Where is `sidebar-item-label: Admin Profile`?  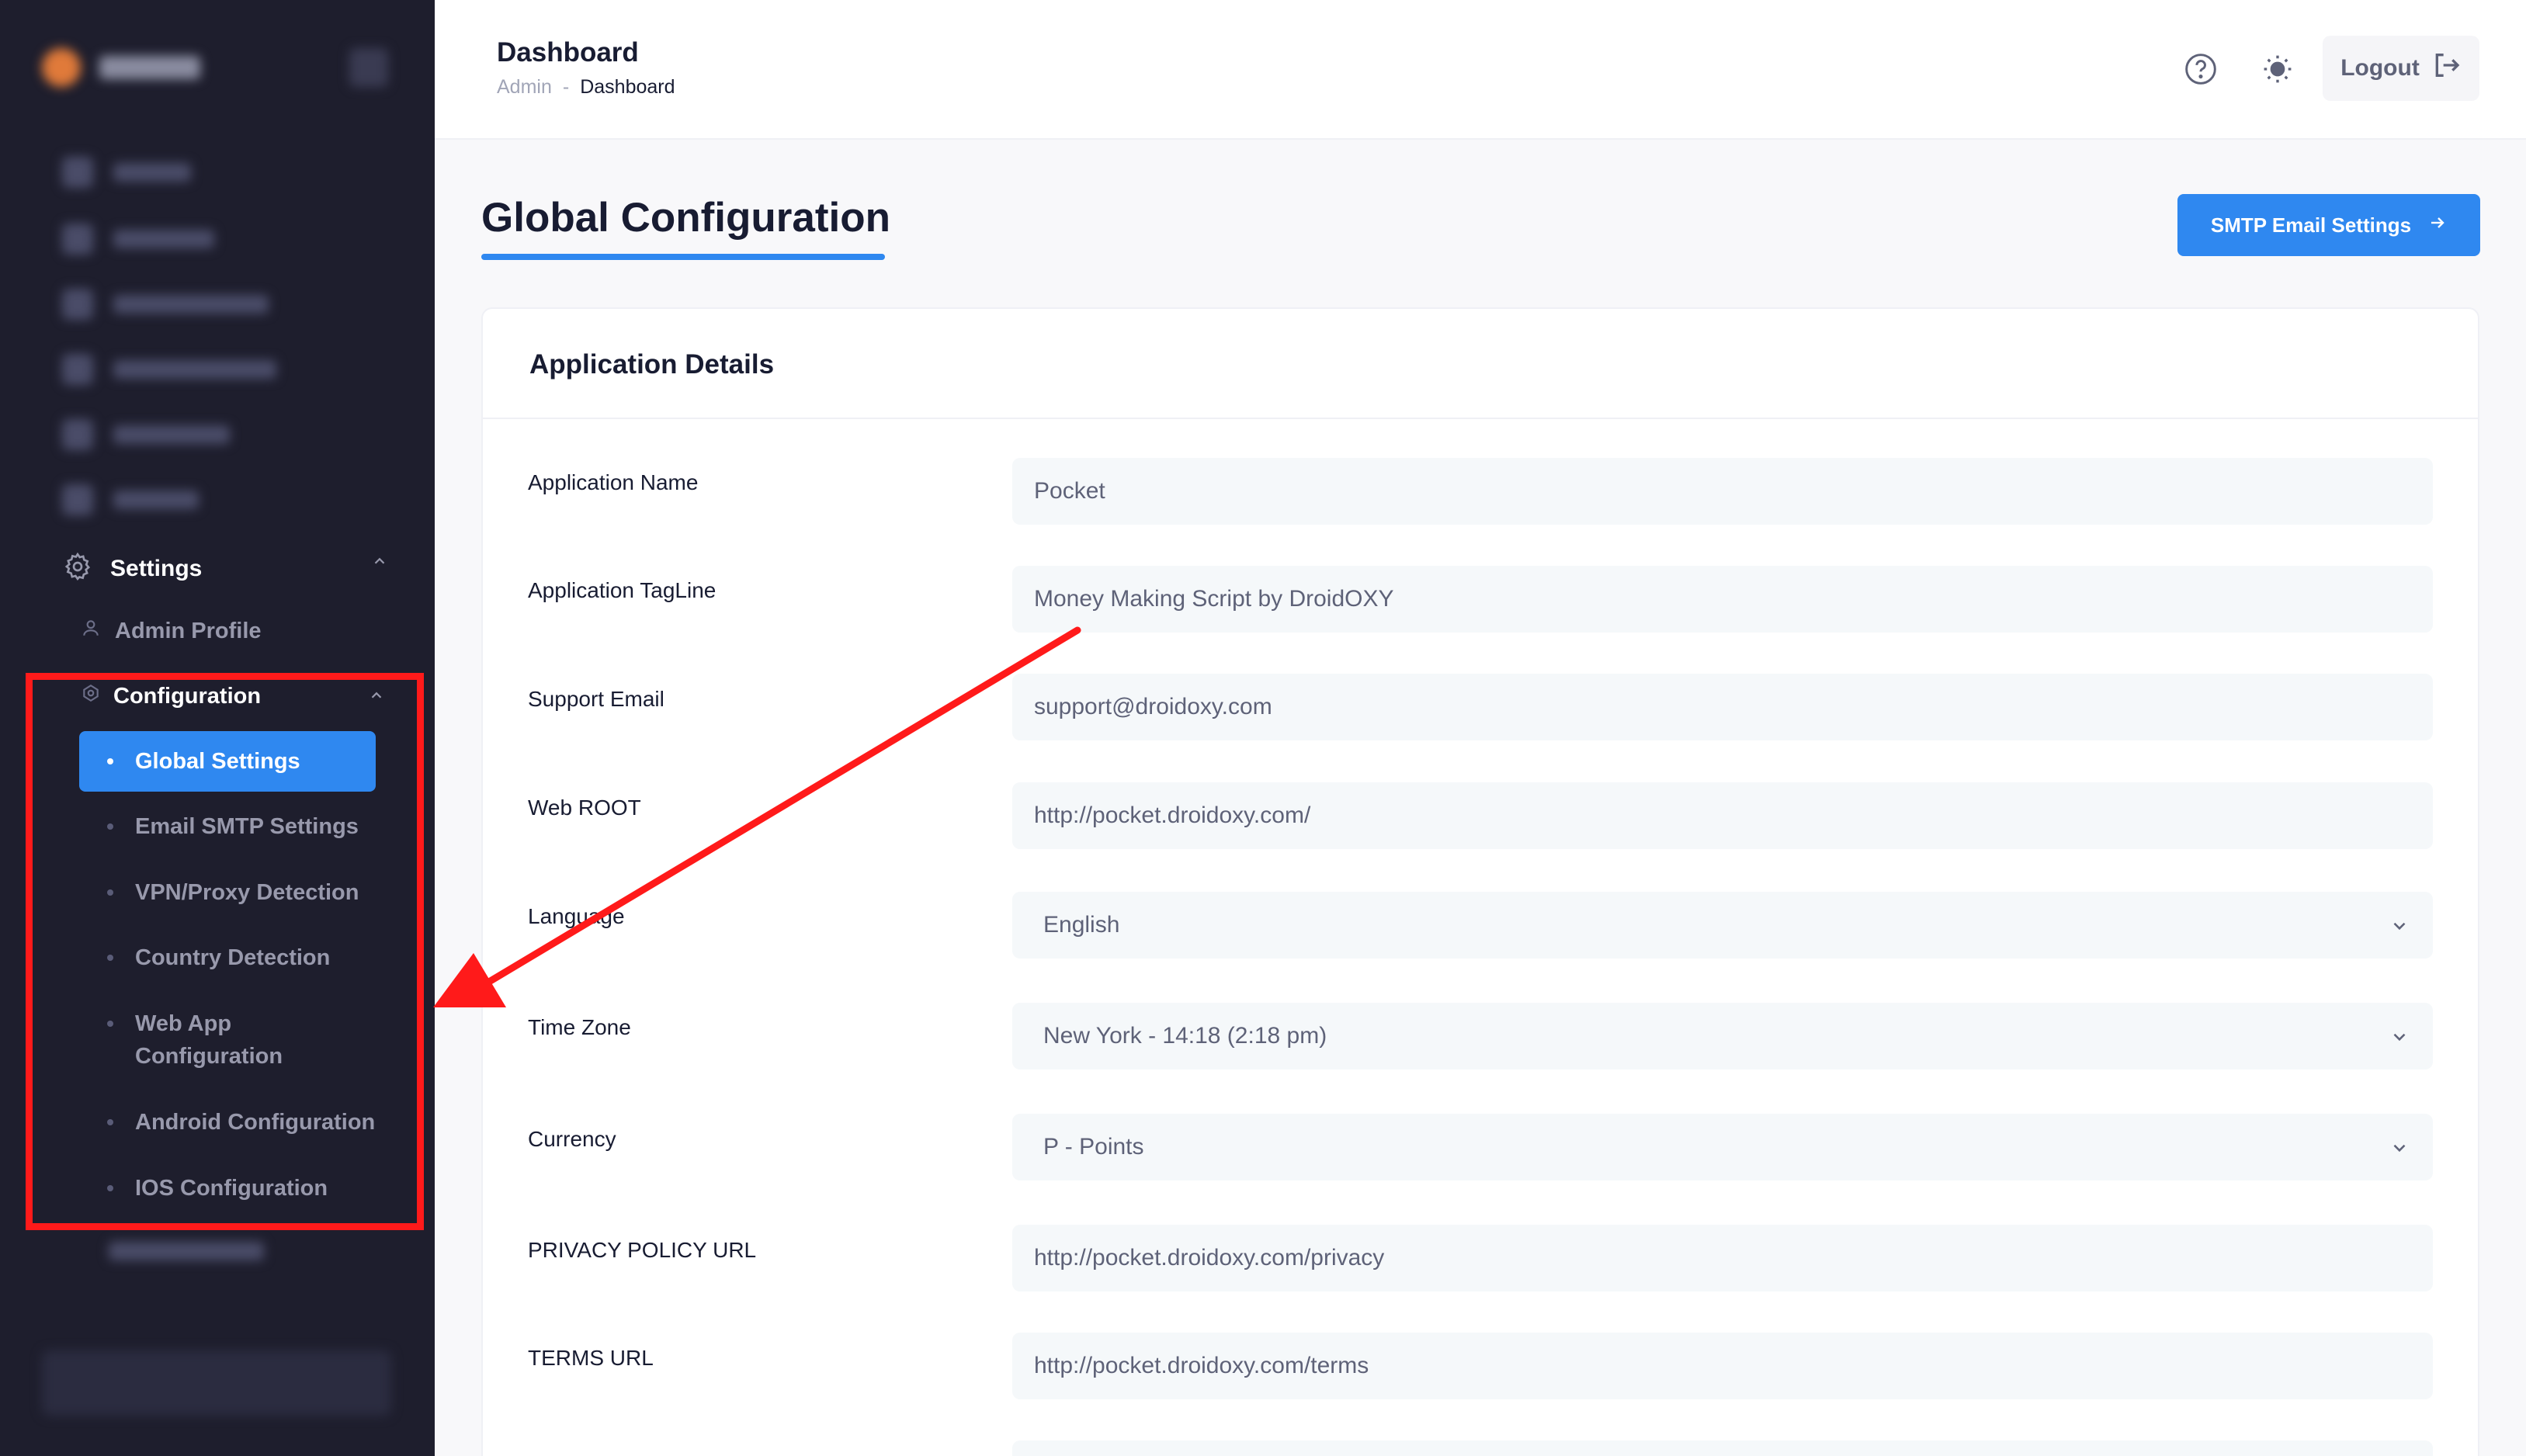
sidebar-item-label: Admin Profile is located at coordinates (188, 630).